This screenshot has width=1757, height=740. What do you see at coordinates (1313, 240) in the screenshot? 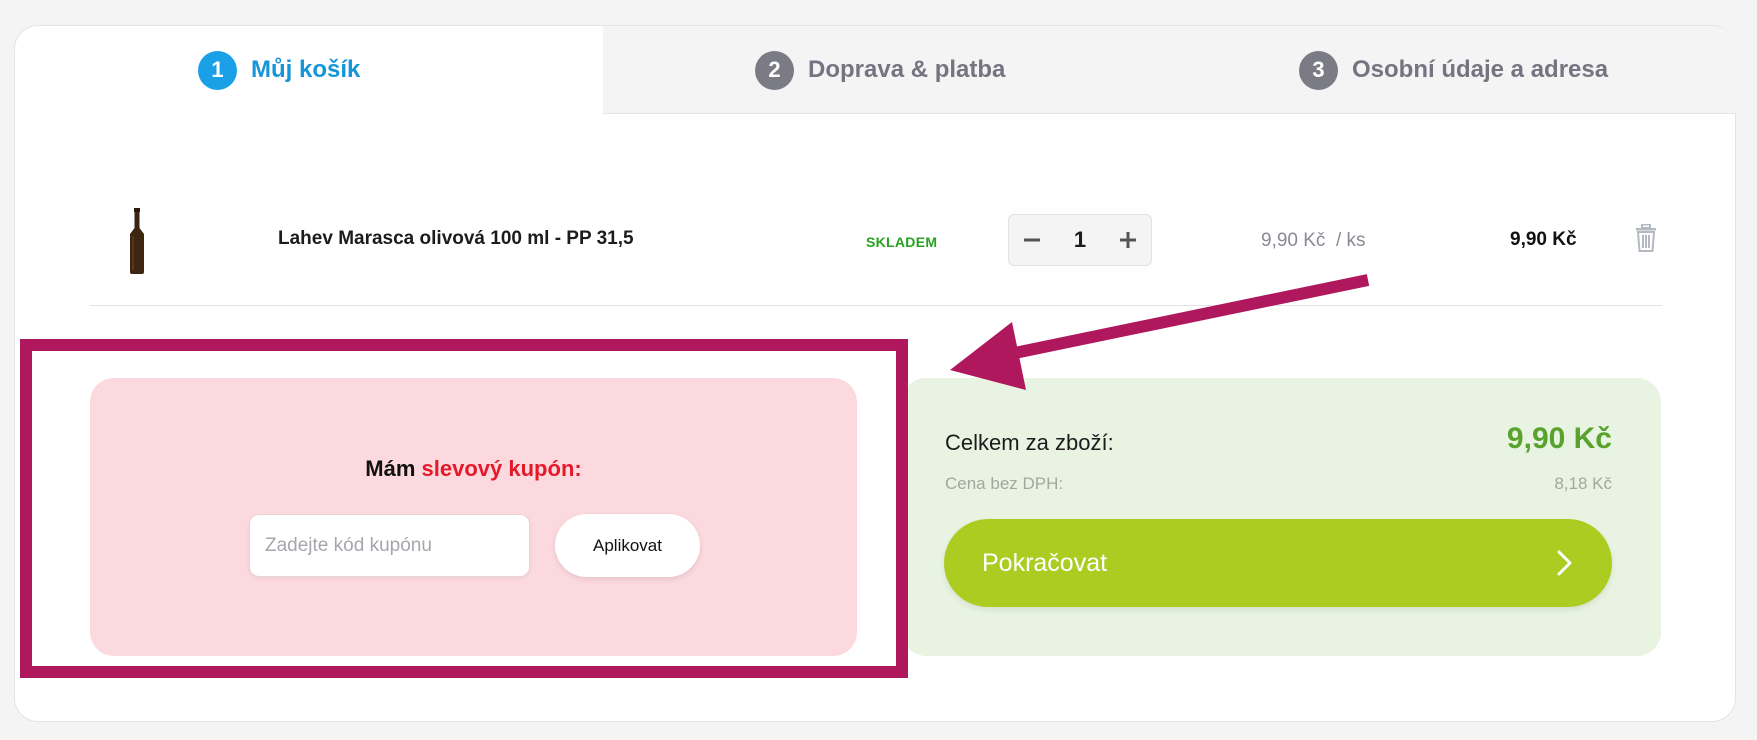
I see `unit-price: 9,90 Kč / ks` at bounding box center [1313, 240].